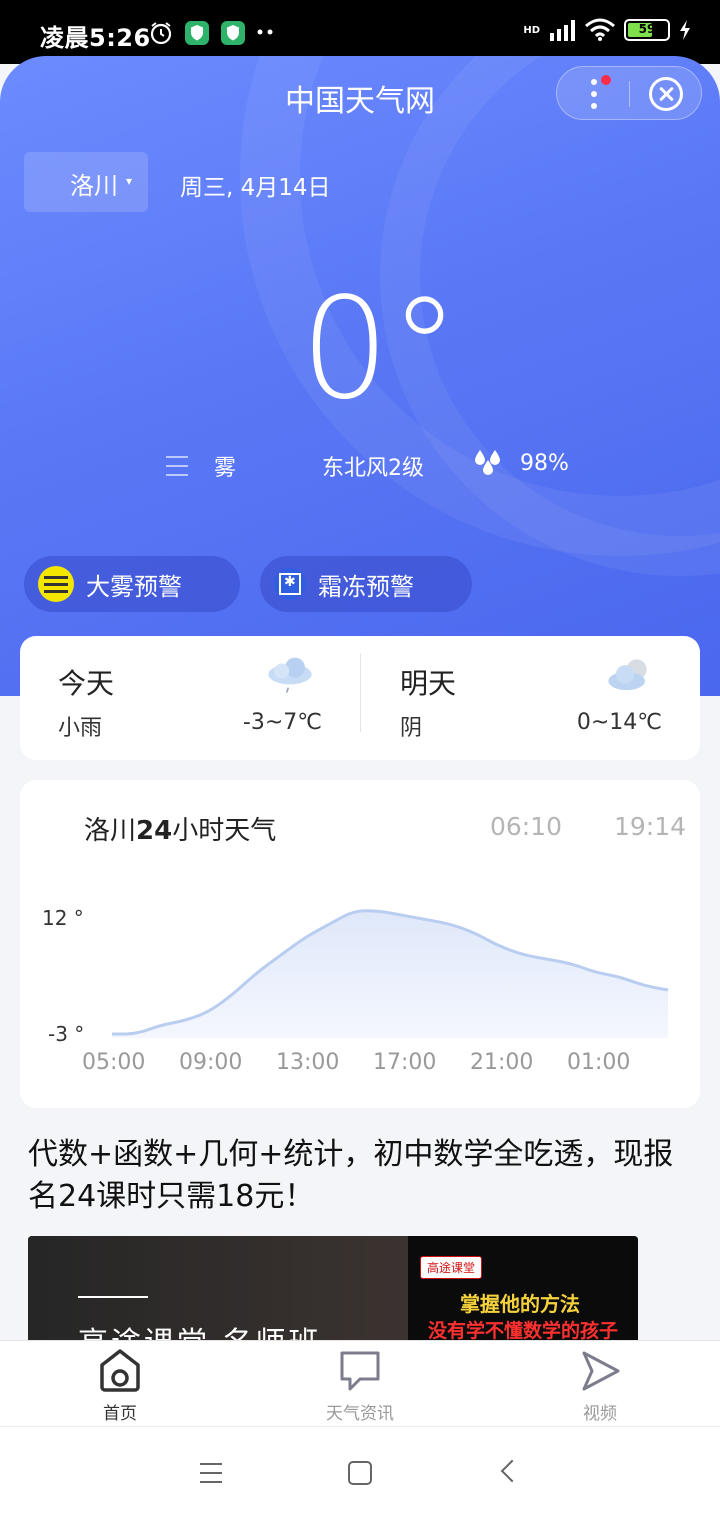 This screenshot has height=1520, width=720. What do you see at coordinates (56, 584) in the screenshot?
I see `fog-warning-icon` at bounding box center [56, 584].